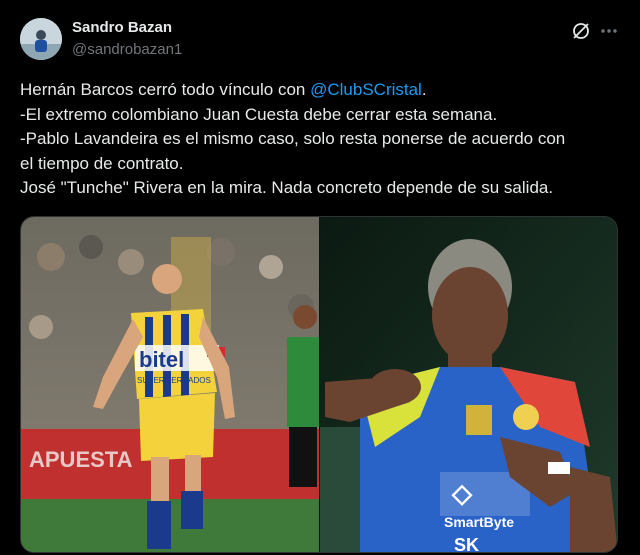  Describe the element at coordinates (466, 543) in the screenshot. I see `right-jersey-sub: SK` at that location.